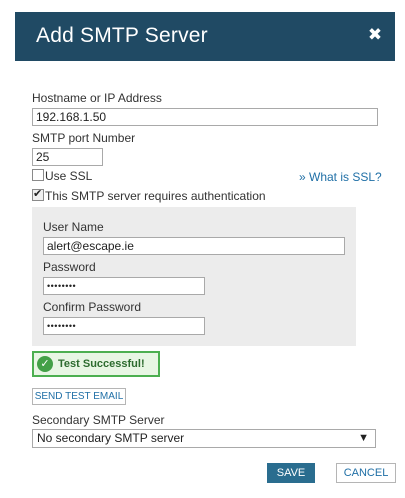 This screenshot has width=405, height=498. I want to click on use-ssl-checkbox, so click(38, 175).